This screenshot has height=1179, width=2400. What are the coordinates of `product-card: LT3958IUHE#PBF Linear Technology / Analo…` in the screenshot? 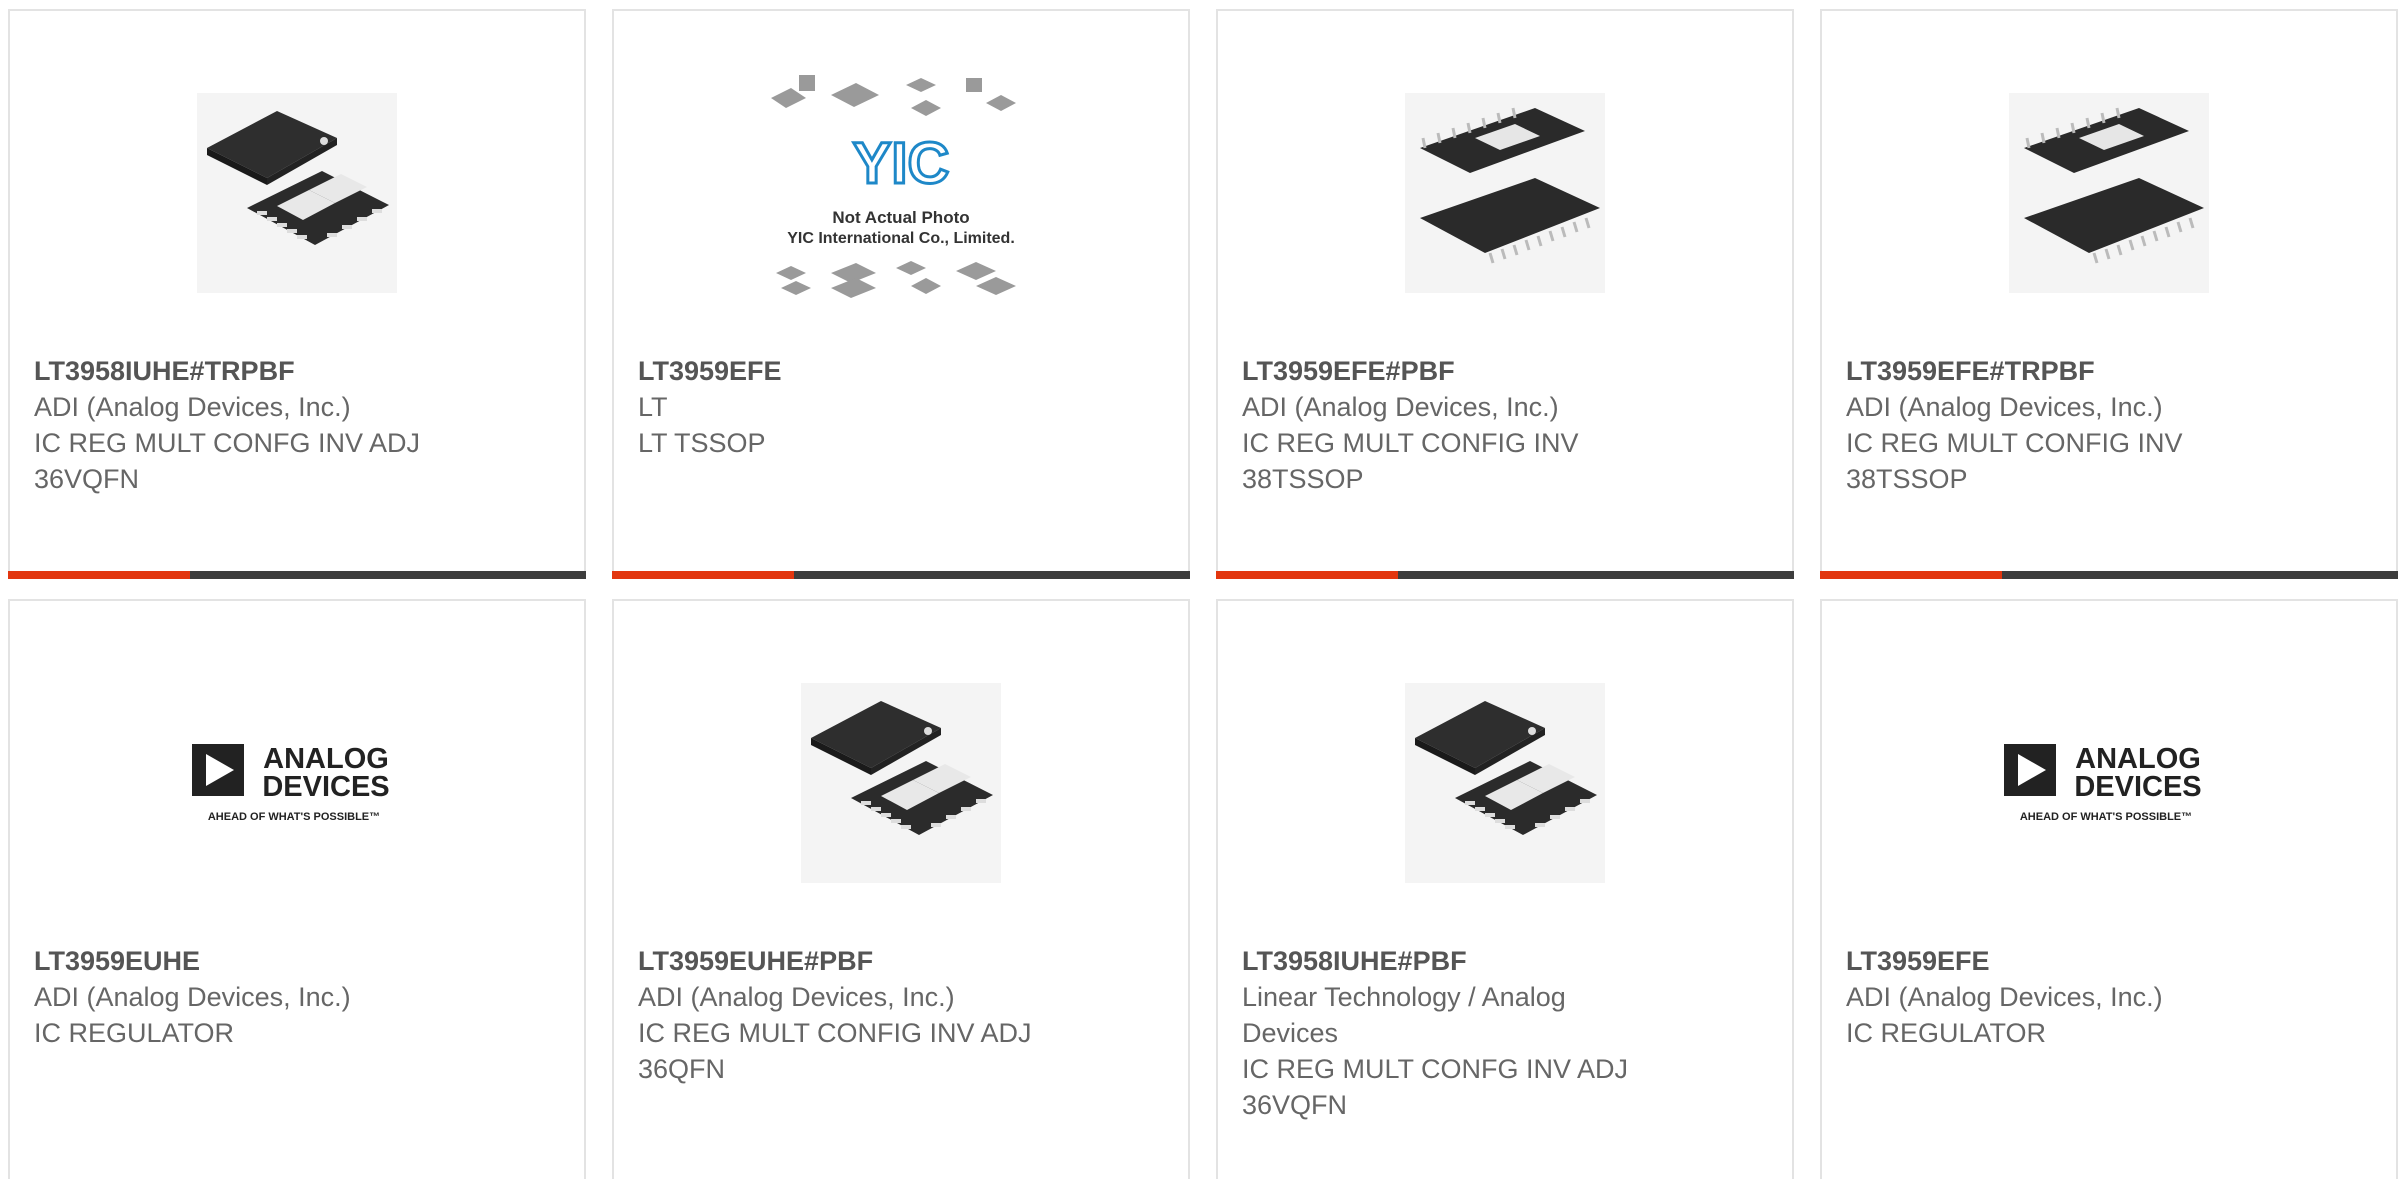 It's located at (1505, 889).